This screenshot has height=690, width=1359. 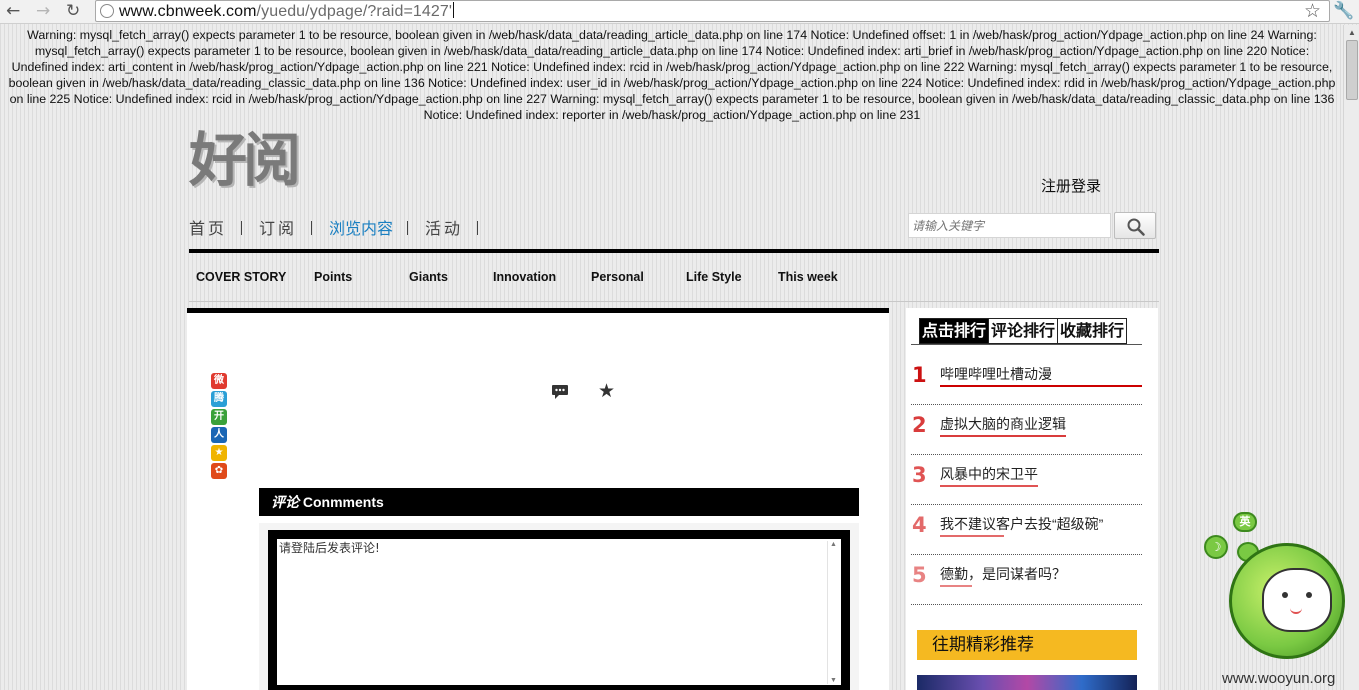 I want to click on ranking-item: 1 哔哩哔哩吐槽动漫, so click(x=1026, y=380).